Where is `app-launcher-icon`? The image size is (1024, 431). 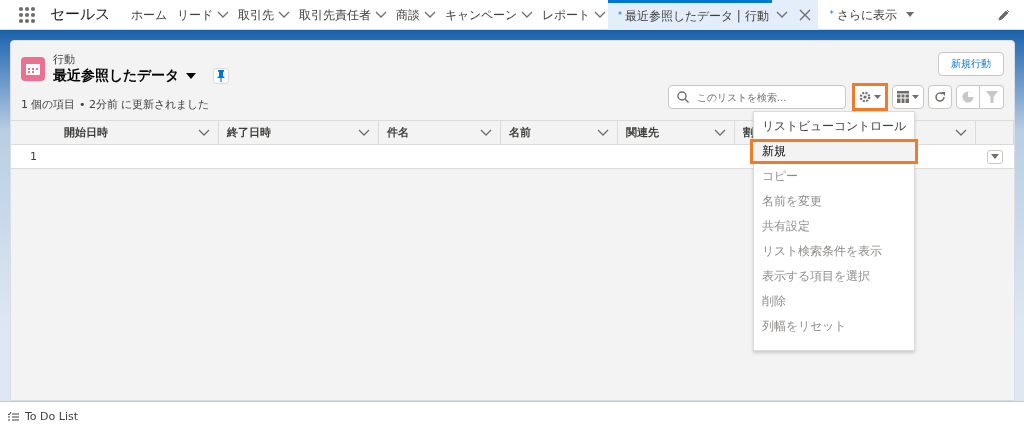 app-launcher-icon is located at coordinates (27, 14).